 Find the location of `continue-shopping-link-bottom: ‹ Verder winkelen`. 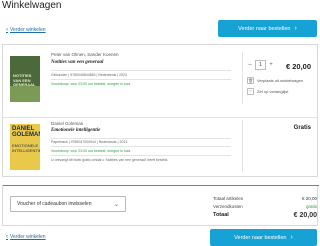

continue-shopping-link-bottom: ‹ Verder winkelen is located at coordinates (26, 237).